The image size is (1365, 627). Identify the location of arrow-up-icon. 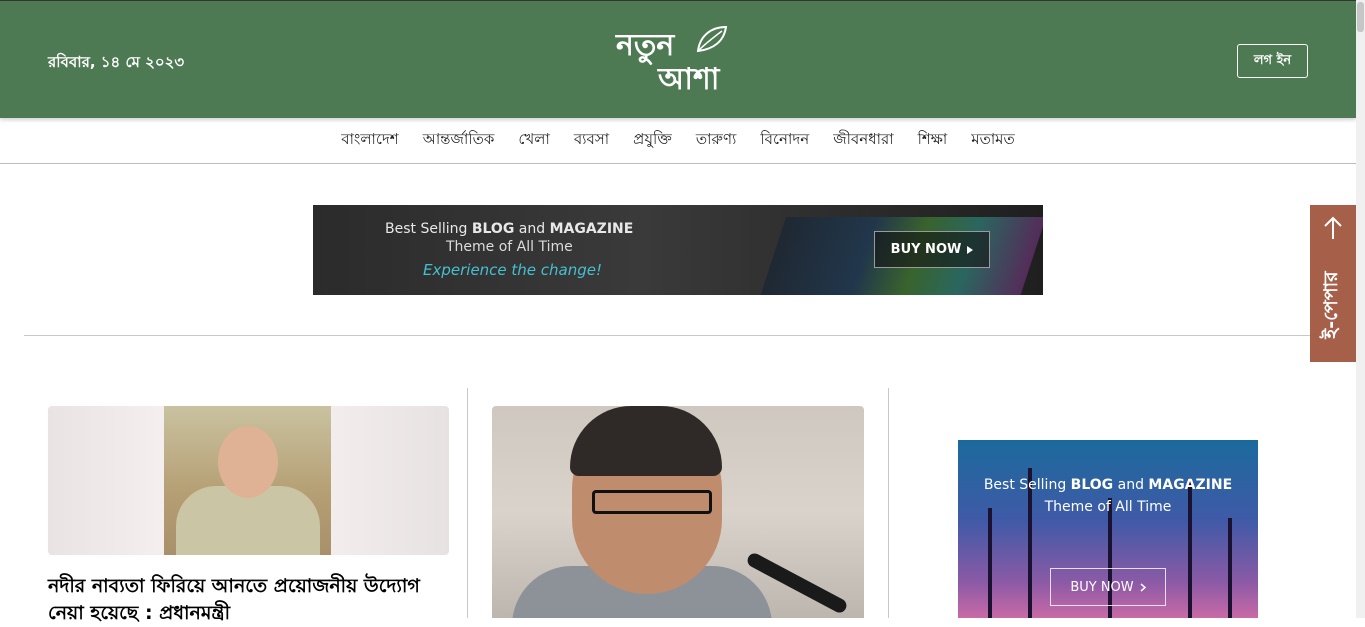
(1333, 227).